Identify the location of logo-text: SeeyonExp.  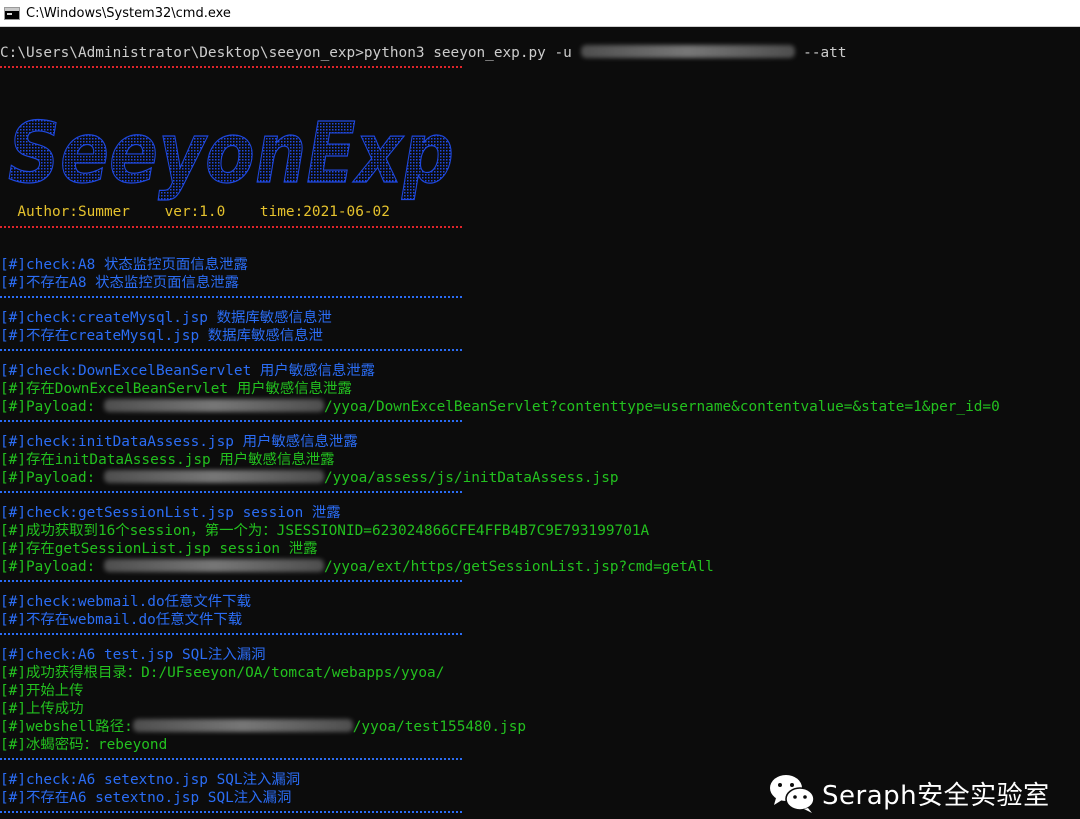
(231, 153).